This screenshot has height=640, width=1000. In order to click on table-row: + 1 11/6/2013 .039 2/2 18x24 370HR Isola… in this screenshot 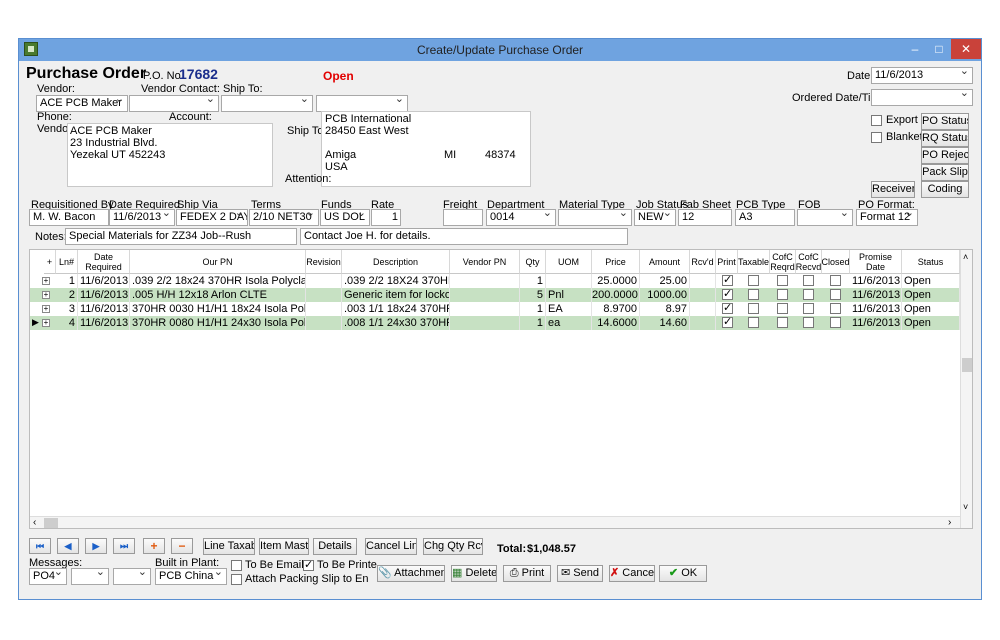, I will do `click(495, 280)`.